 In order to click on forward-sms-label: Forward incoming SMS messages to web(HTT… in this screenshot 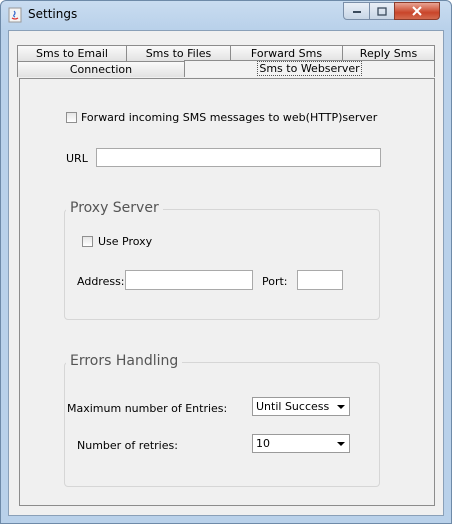, I will do `click(229, 117)`.